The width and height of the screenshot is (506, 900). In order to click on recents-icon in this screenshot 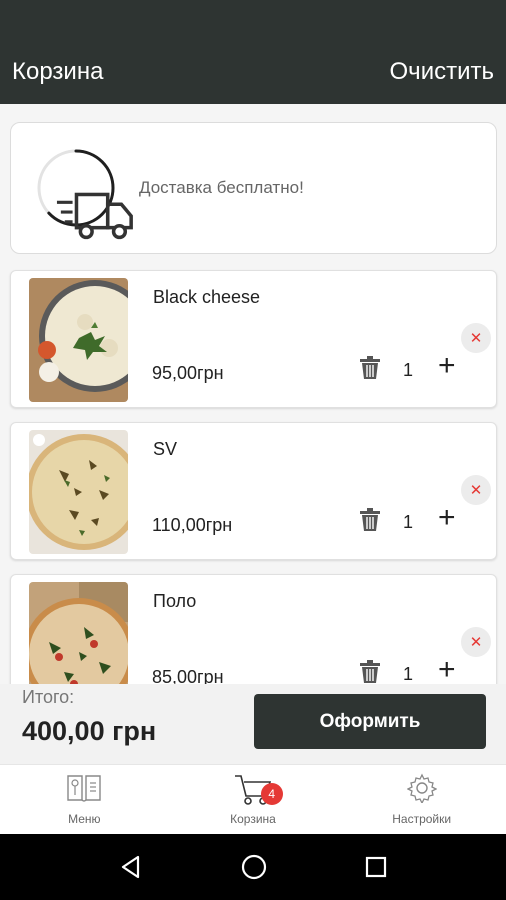, I will do `click(376, 867)`.